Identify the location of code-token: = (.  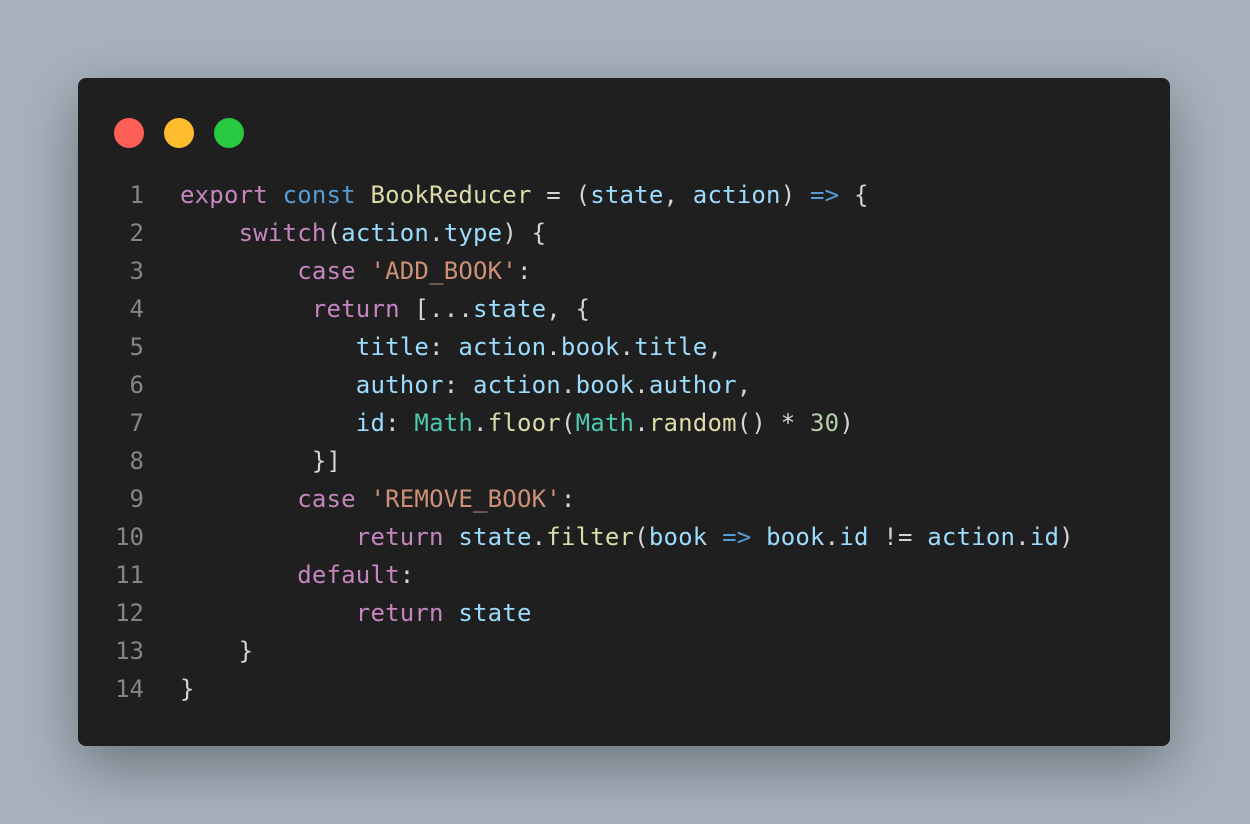
(561, 195).